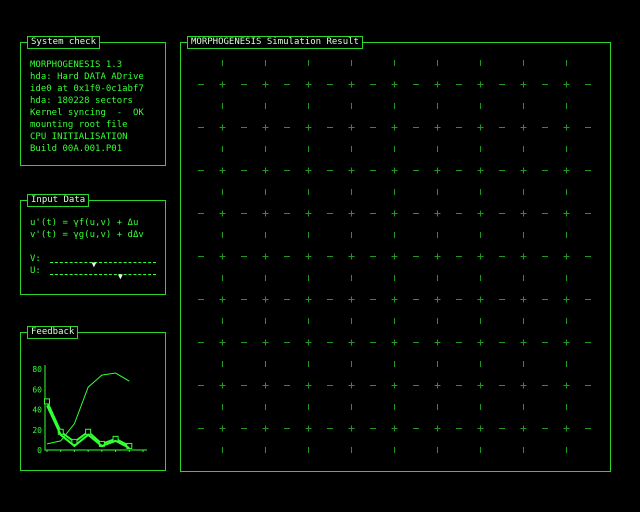 This screenshot has width=640, height=512. What do you see at coordinates (76, 149) in the screenshot?
I see `log-line: Build 00A.001.P01` at bounding box center [76, 149].